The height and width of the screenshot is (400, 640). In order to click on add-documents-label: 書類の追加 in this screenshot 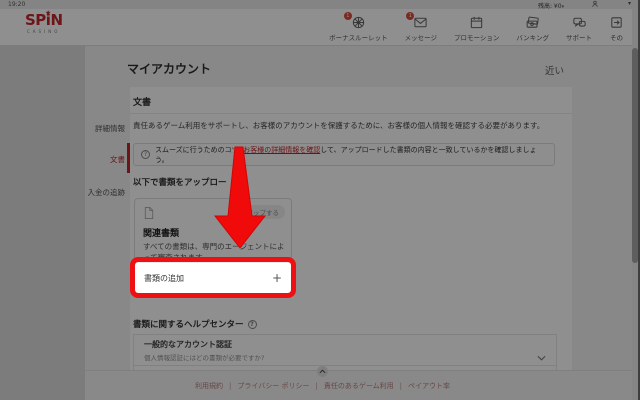, I will do `click(164, 278)`.